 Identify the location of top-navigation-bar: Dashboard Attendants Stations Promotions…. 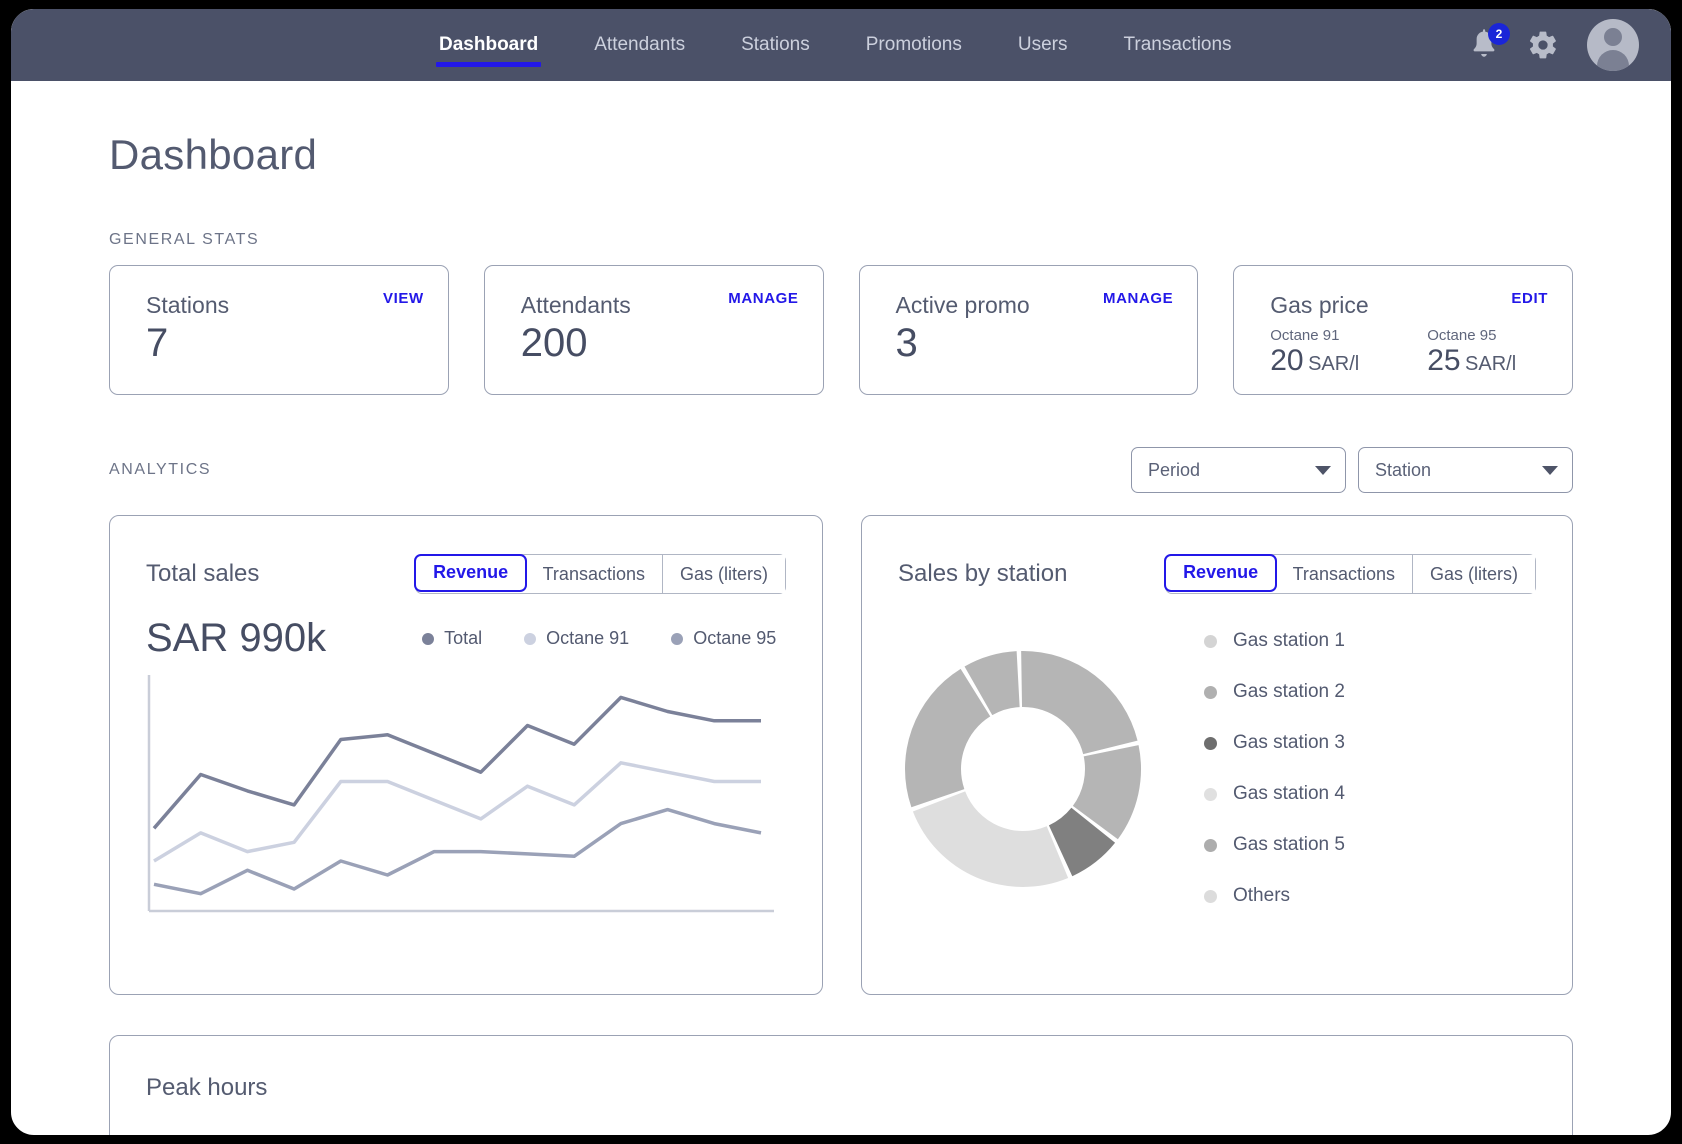
(841, 45).